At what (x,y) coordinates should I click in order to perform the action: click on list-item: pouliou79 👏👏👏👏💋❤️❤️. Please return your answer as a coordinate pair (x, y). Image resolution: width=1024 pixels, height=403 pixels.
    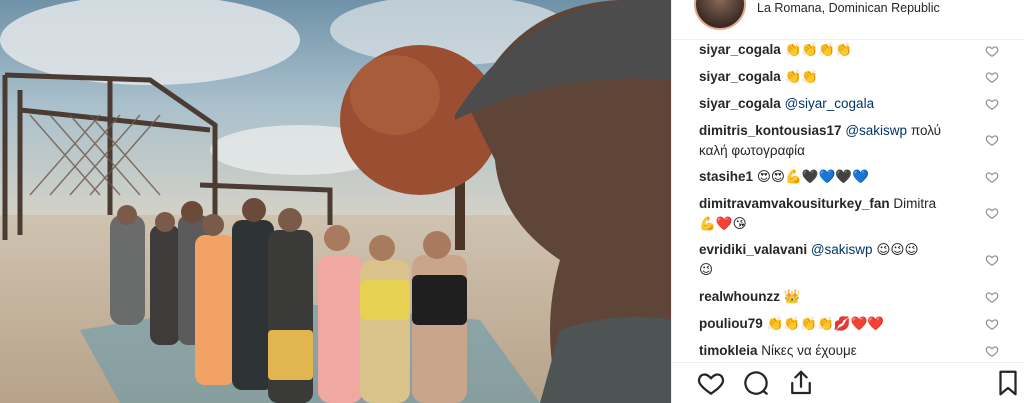
    Looking at the image, I should click on (851, 324).